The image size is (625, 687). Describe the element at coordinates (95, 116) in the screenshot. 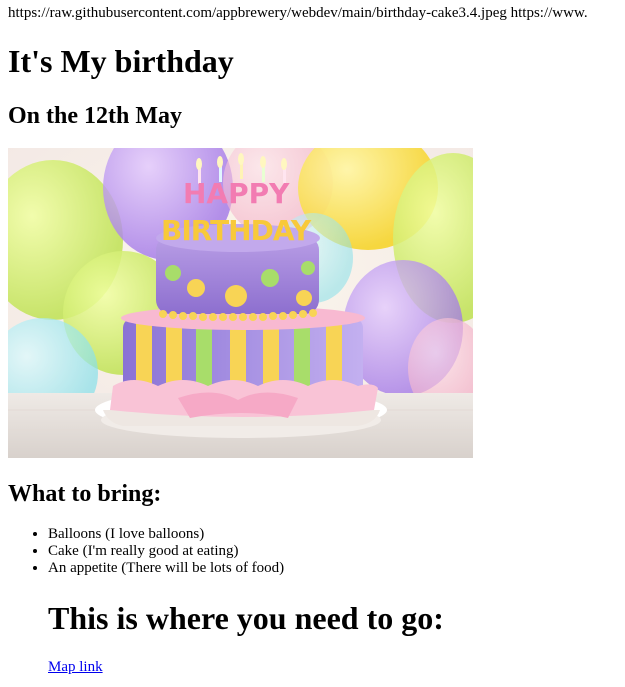

I see `date-heading: On the 12th May` at that location.